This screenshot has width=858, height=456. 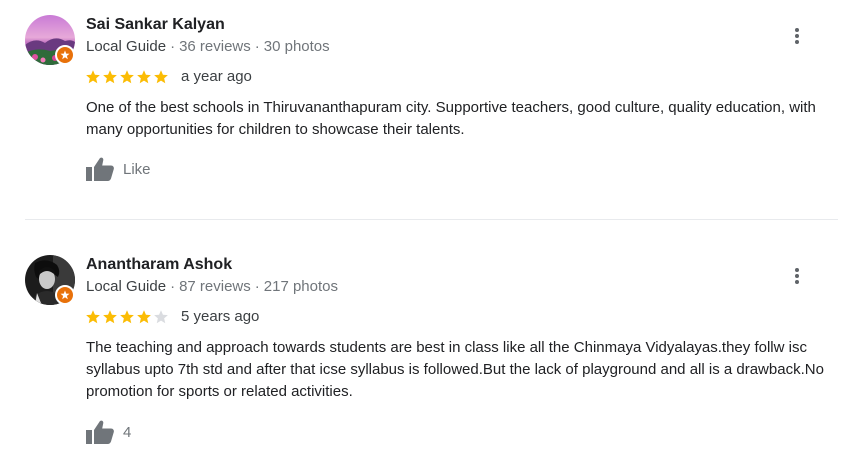 What do you see at coordinates (155, 25) in the screenshot?
I see `reviewer-name: Sai Sankar Kalyan` at bounding box center [155, 25].